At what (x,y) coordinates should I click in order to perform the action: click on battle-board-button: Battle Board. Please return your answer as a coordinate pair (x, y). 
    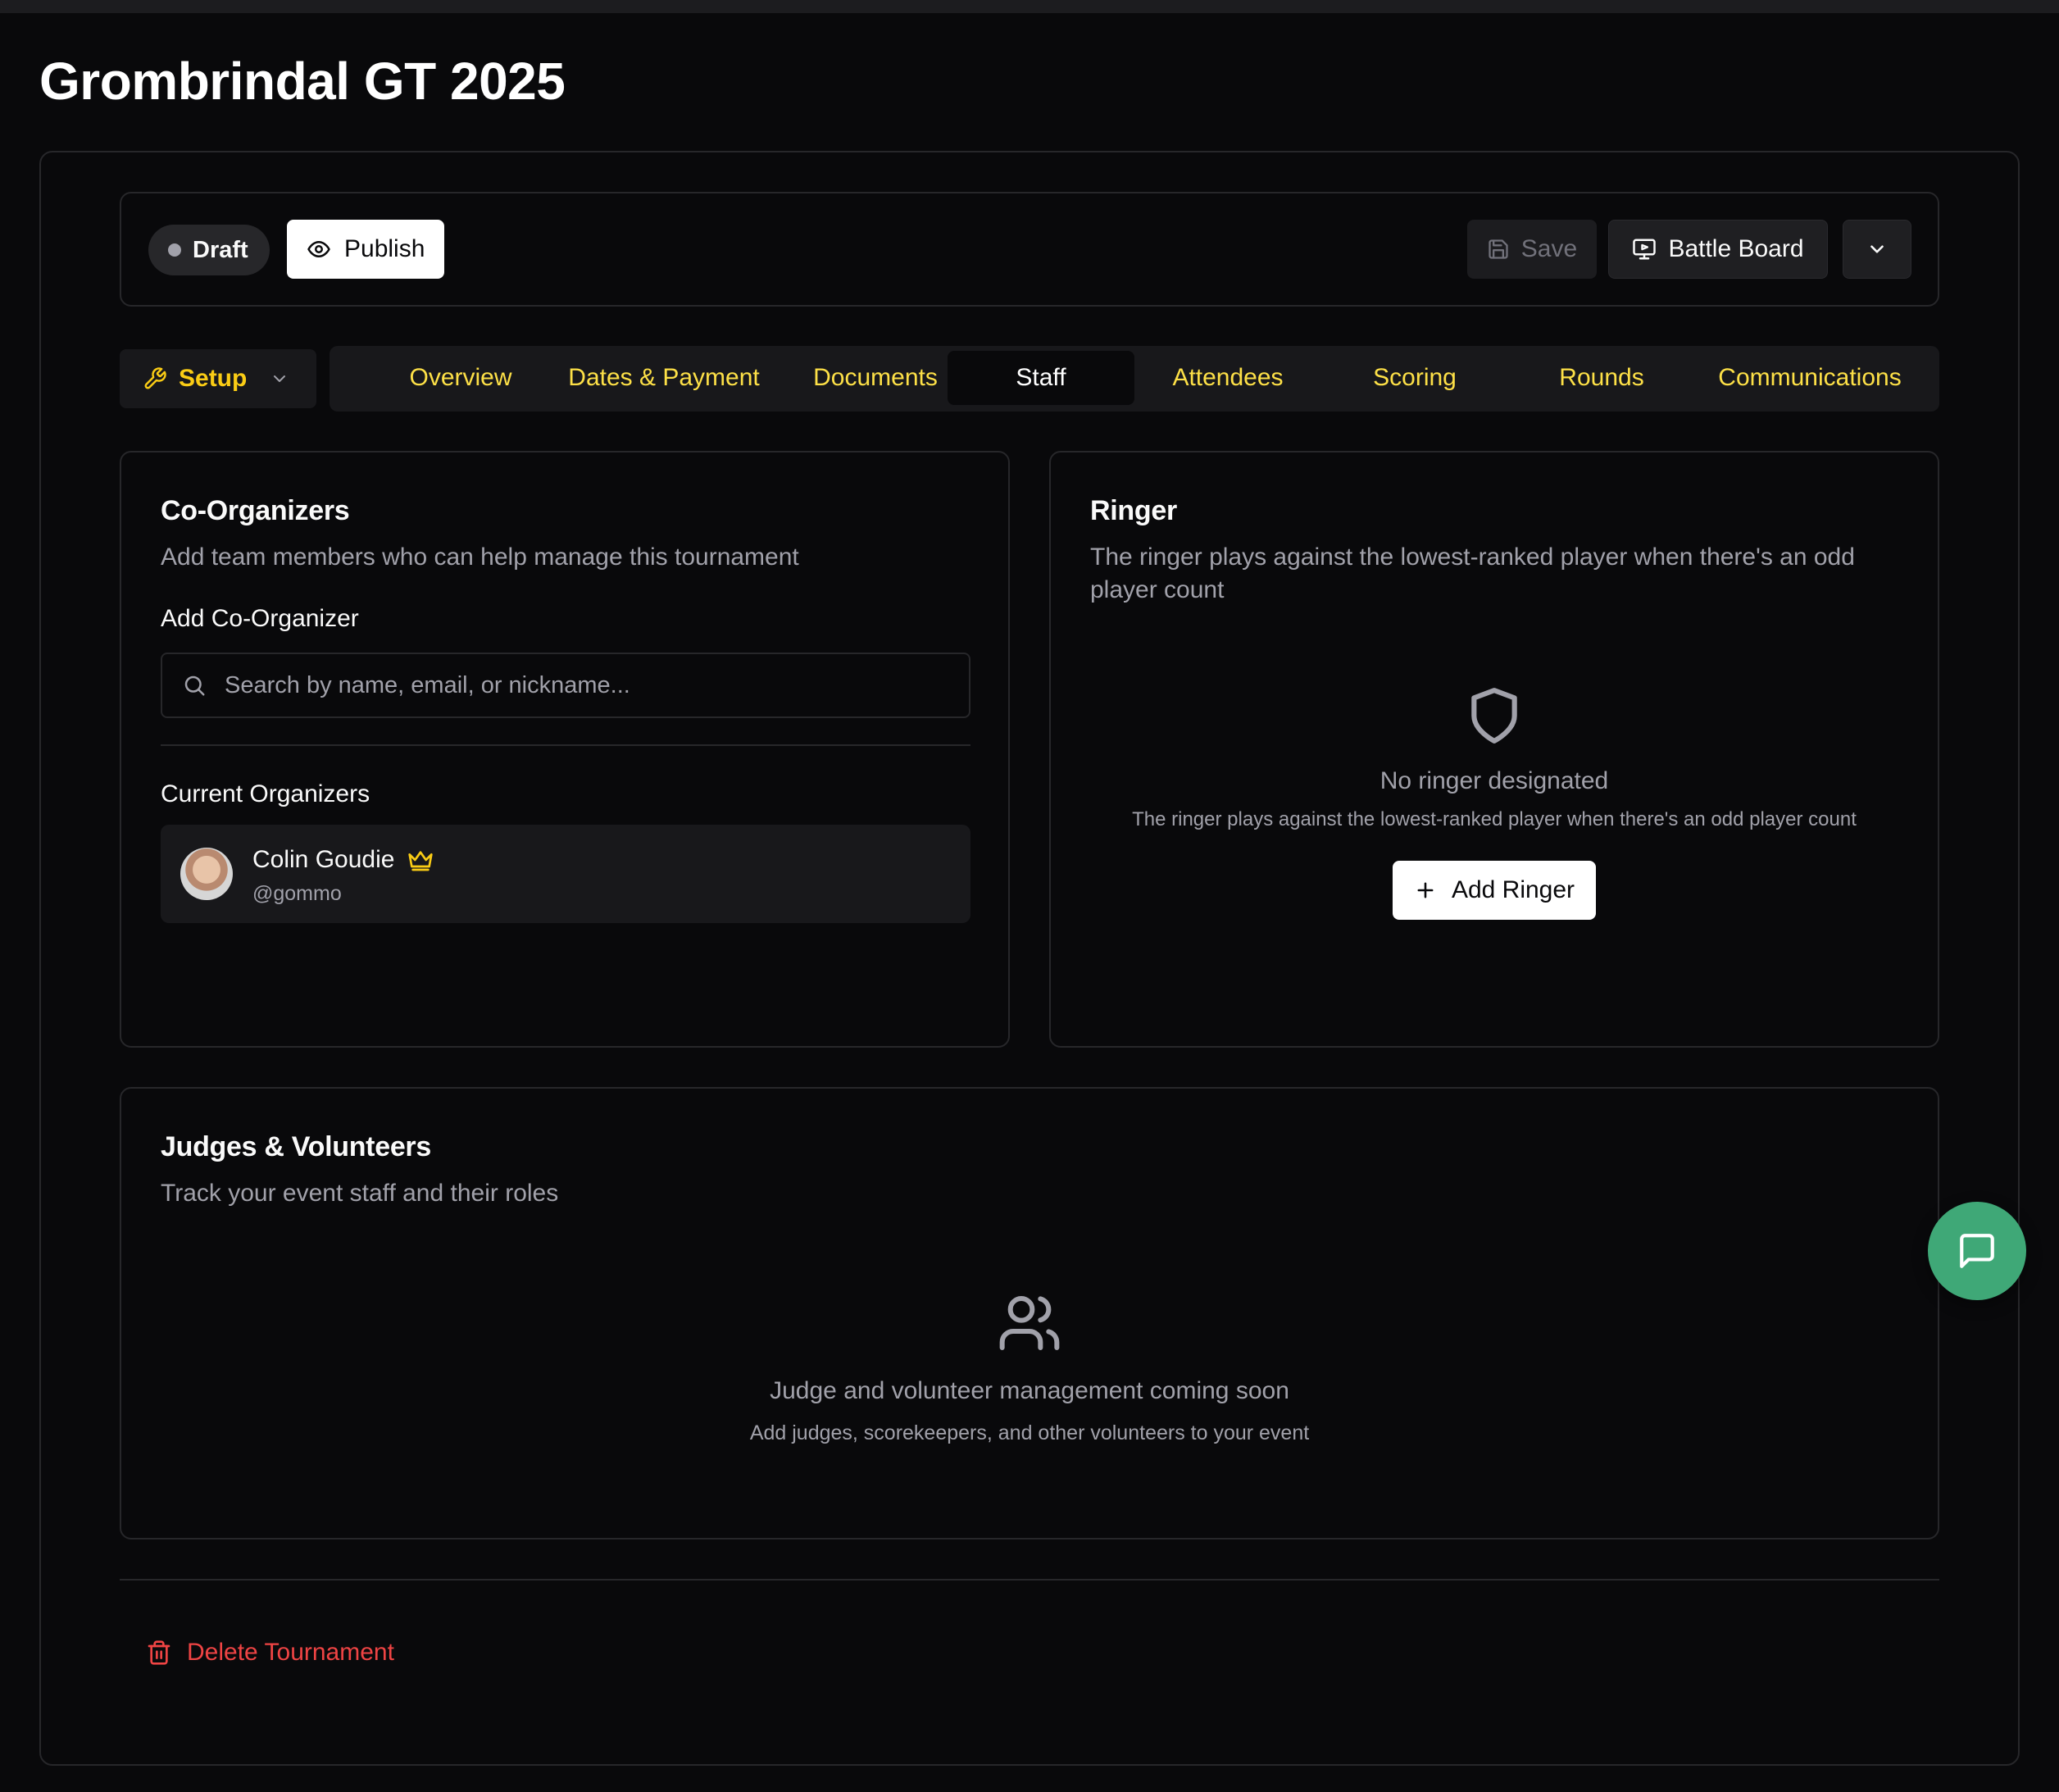
    Looking at the image, I should click on (1718, 249).